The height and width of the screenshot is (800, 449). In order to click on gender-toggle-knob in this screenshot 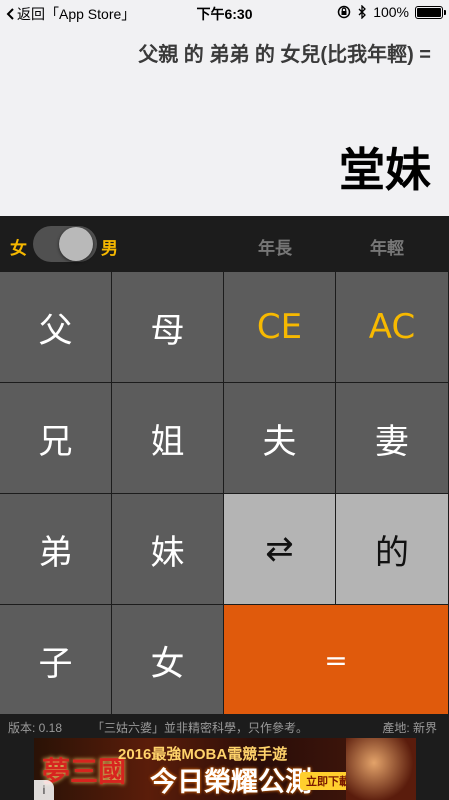, I will do `click(76, 244)`.